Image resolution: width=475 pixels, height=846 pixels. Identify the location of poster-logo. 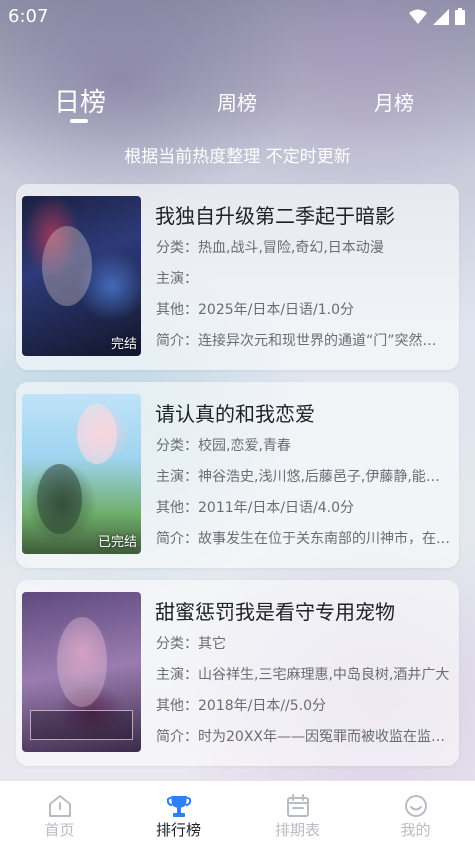
(81, 725).